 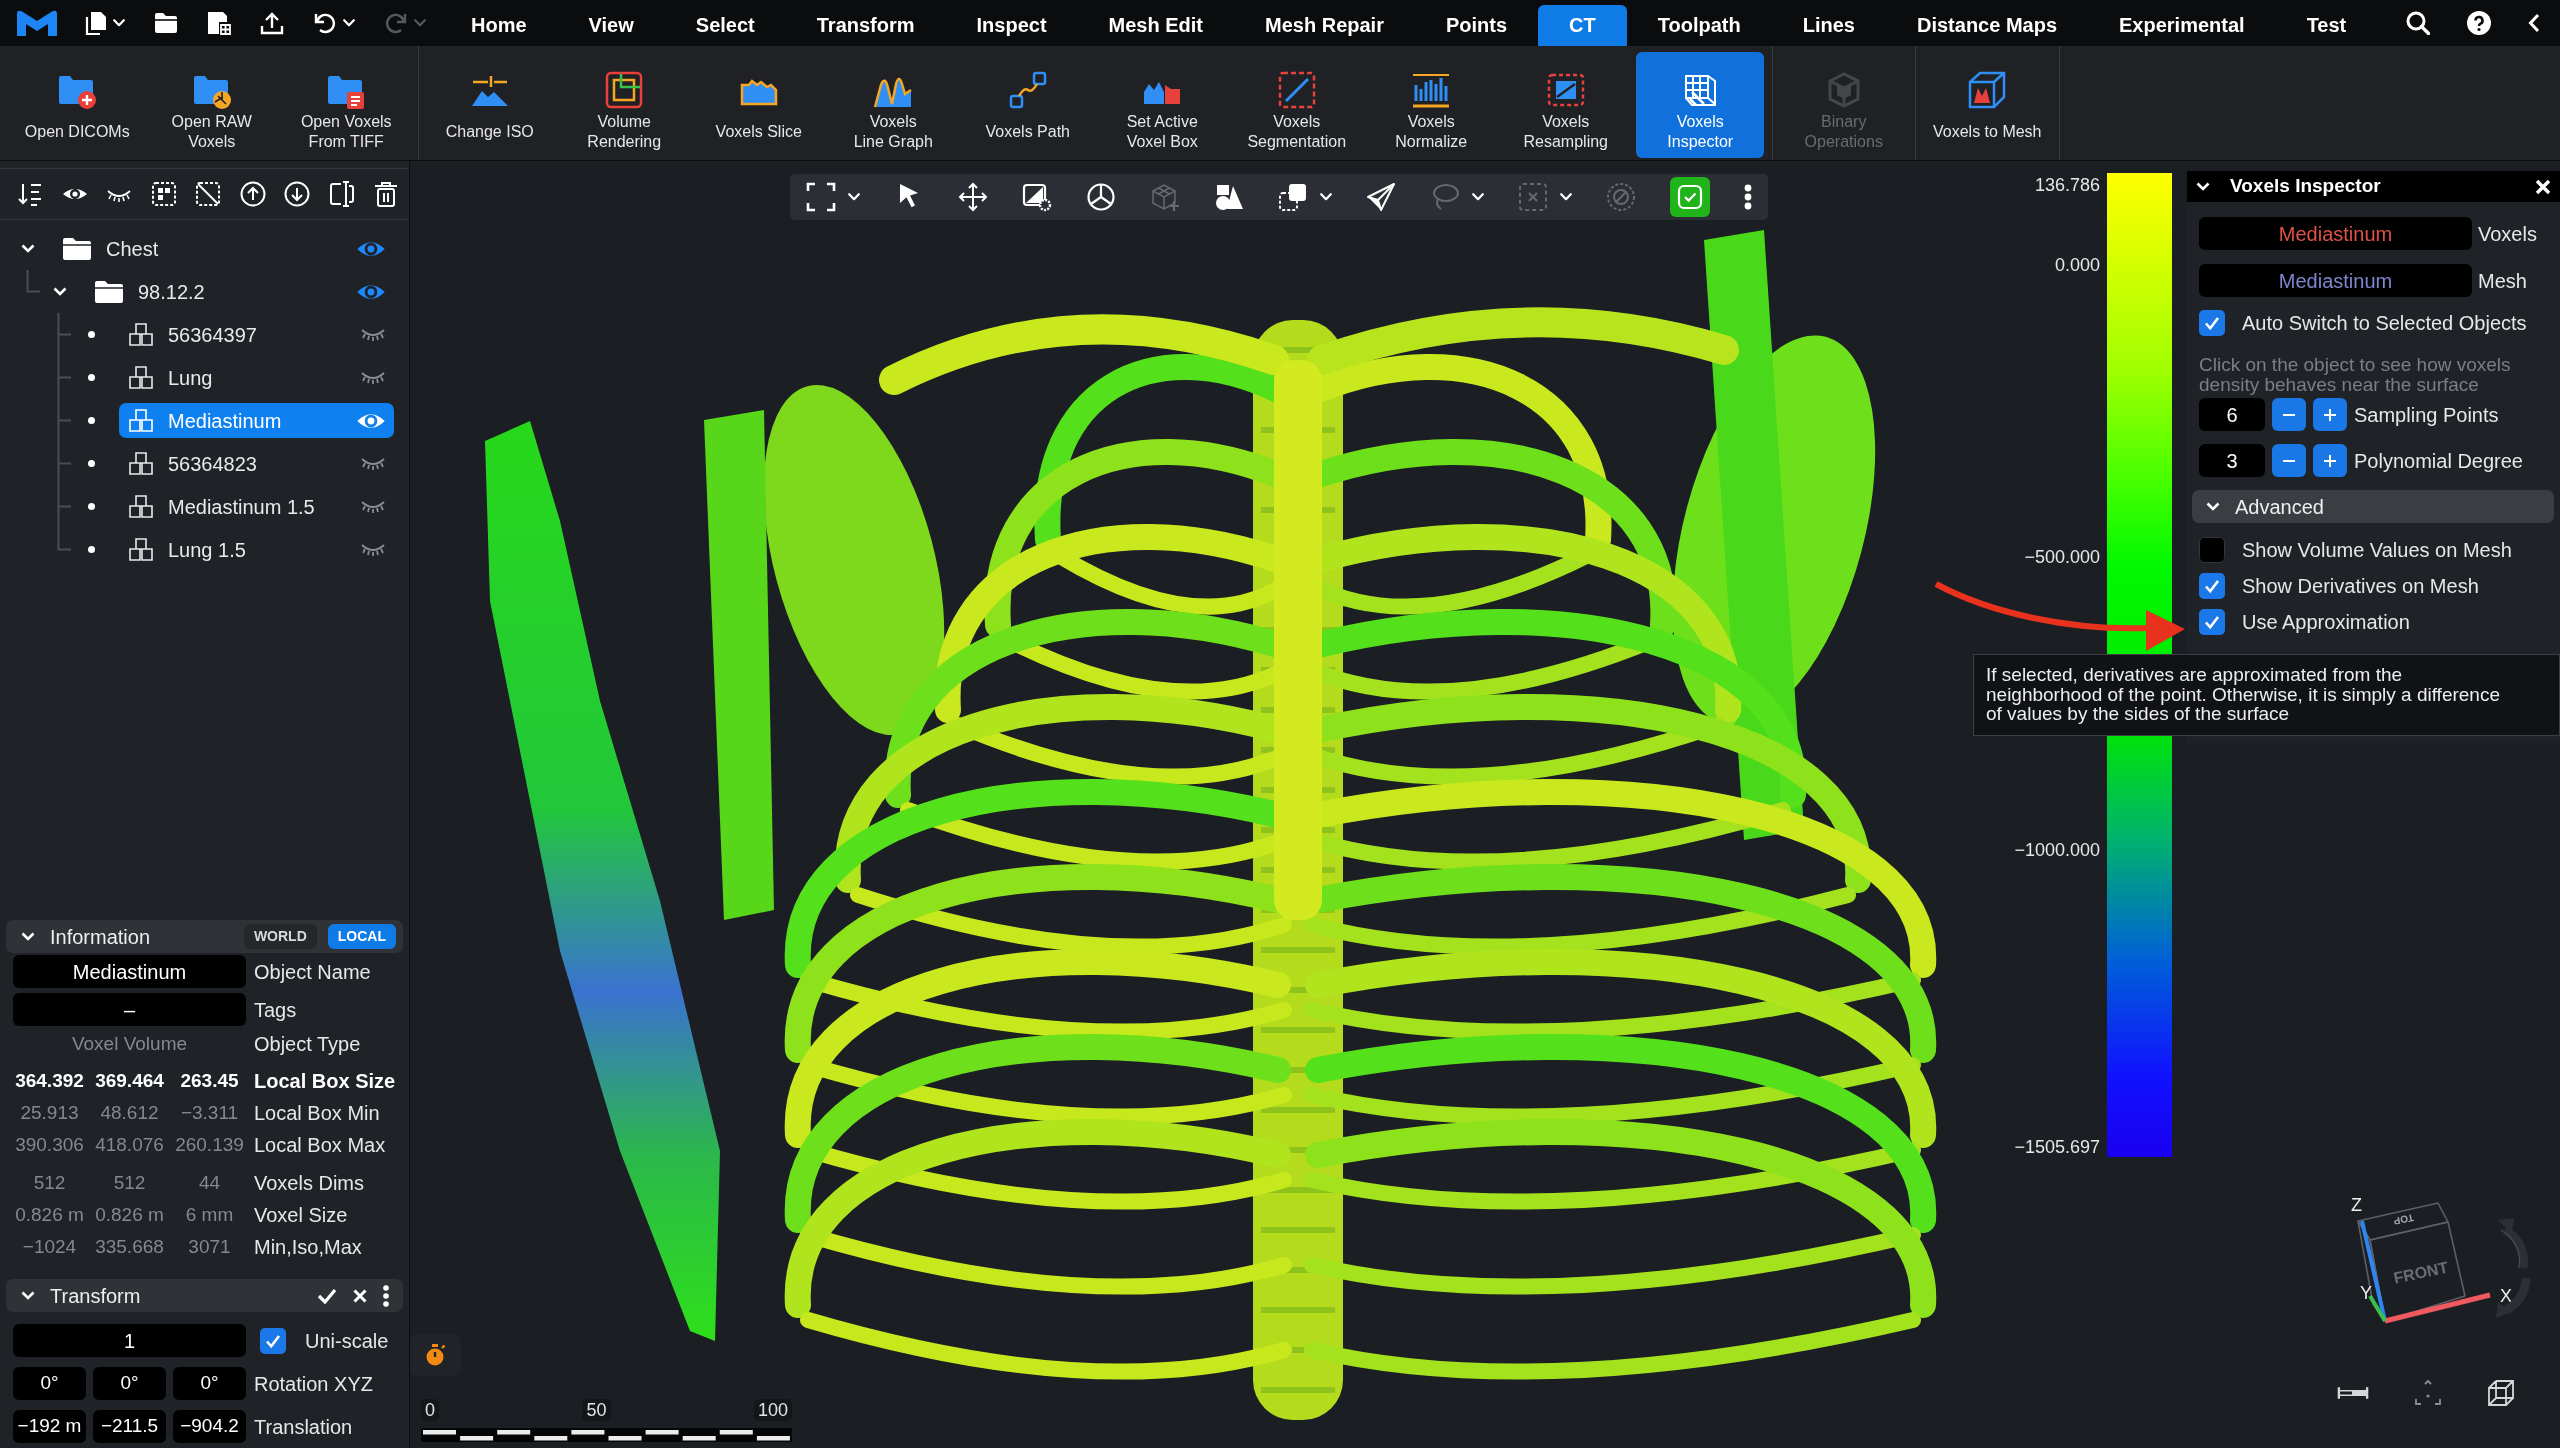 I want to click on menu-tab: Distance Maps, so click(x=1987, y=25).